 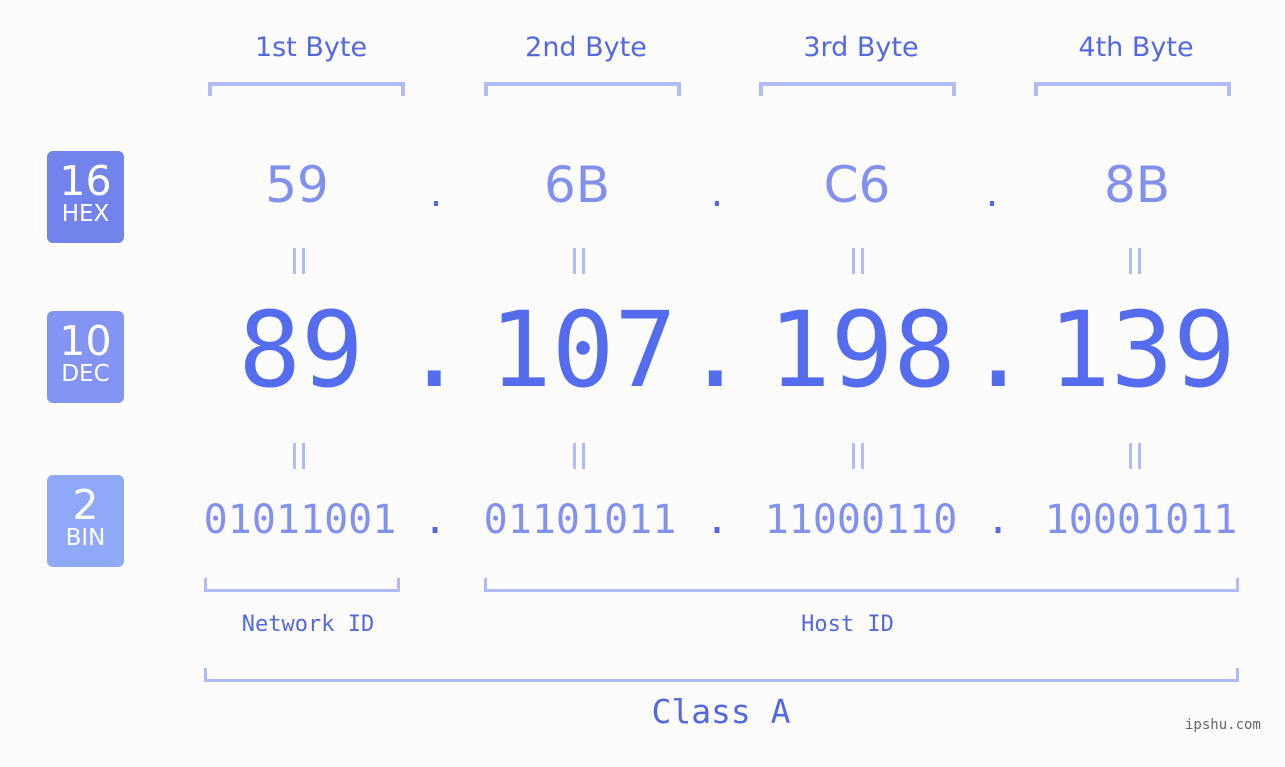 I want to click on bin-name: BIN, so click(x=85, y=538).